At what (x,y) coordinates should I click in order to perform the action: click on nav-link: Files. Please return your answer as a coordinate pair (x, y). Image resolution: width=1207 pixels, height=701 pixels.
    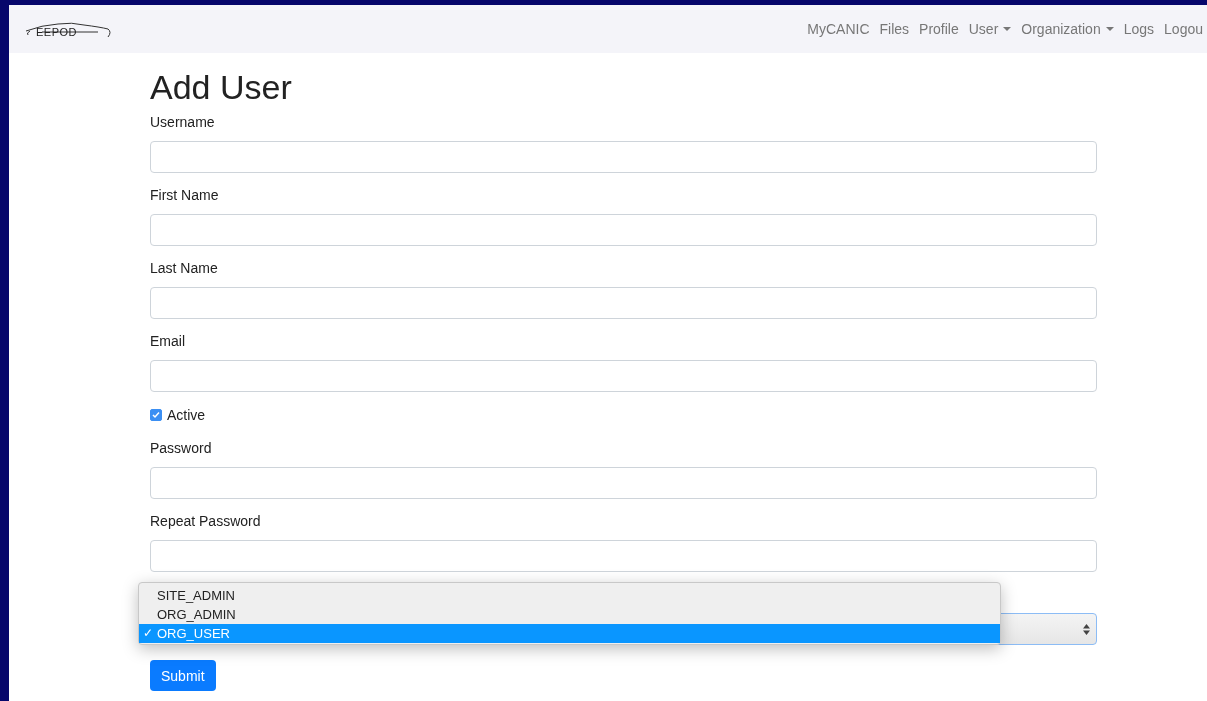
    Looking at the image, I should click on (894, 29).